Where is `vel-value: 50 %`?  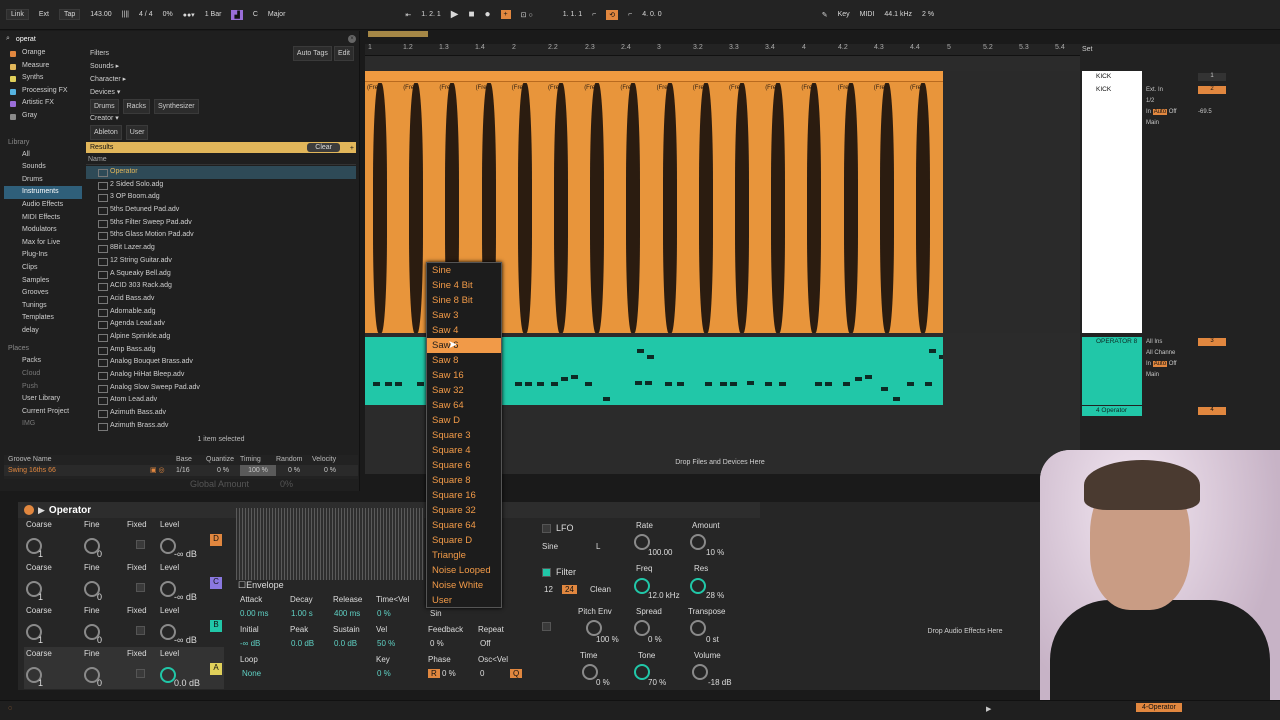
vel-value: 50 % is located at coordinates (386, 643).